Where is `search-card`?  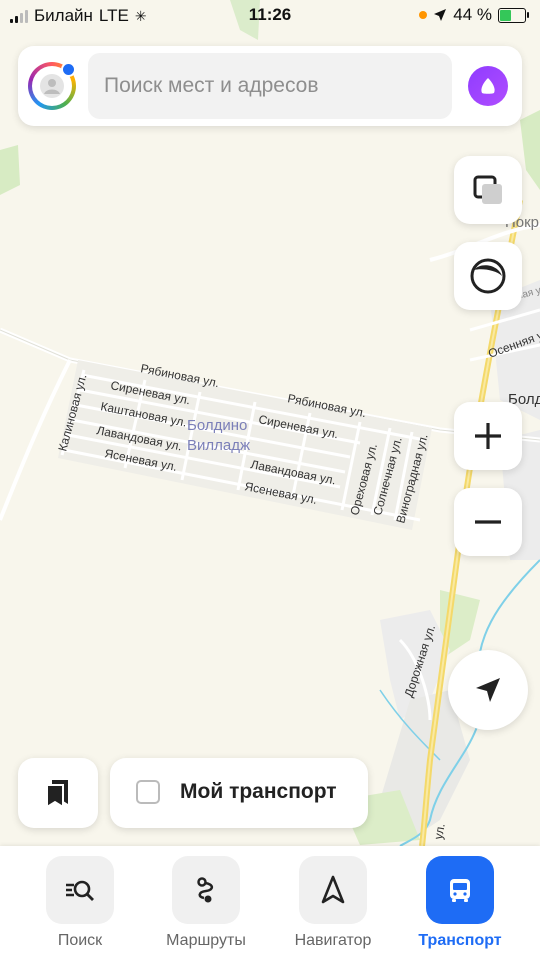
search-card is located at coordinates (270, 86).